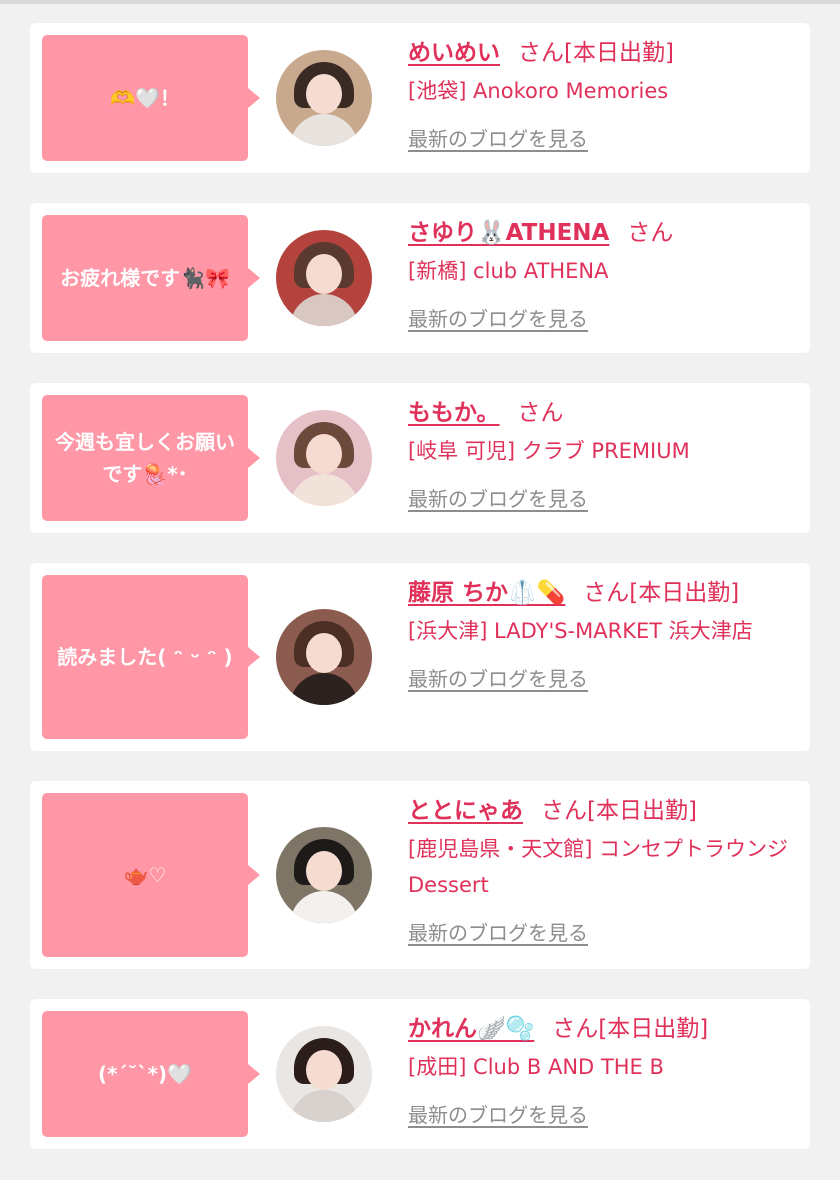 This screenshot has height=1180, width=840. I want to click on cast-name-link: めいめい, so click(454, 53).